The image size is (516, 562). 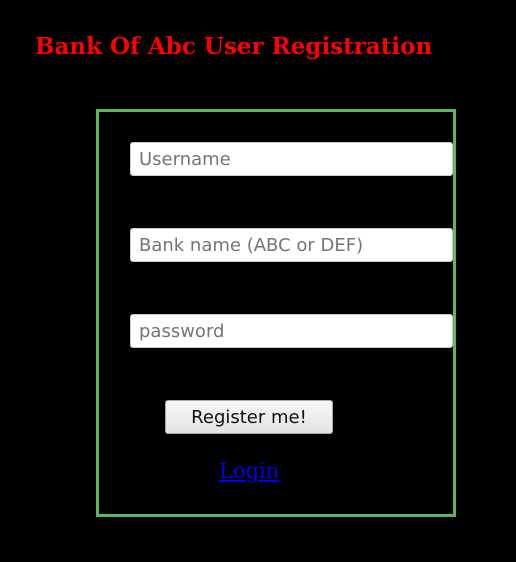 I want to click on username-input, so click(x=291, y=159).